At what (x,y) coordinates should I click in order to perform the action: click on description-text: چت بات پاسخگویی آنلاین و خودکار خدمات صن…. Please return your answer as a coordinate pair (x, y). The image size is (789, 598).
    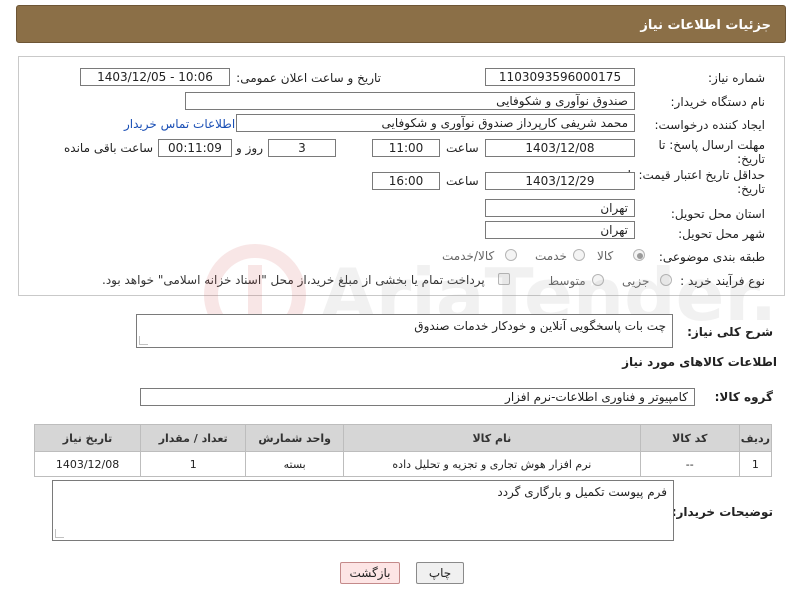
    Looking at the image, I should click on (540, 326).